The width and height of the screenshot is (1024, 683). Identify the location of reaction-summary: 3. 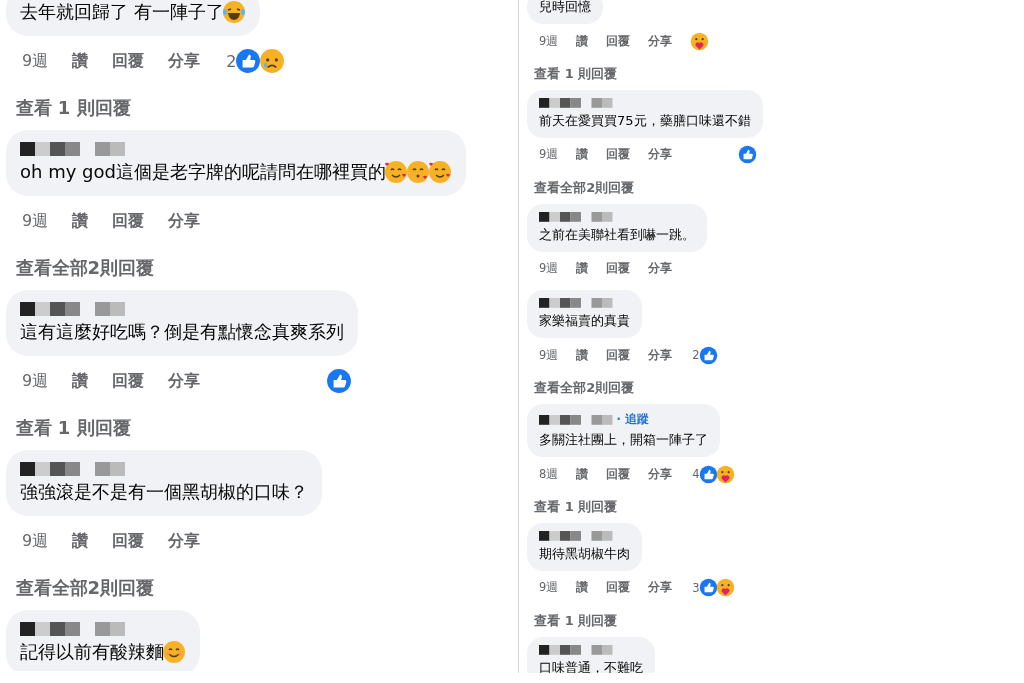
(713, 588).